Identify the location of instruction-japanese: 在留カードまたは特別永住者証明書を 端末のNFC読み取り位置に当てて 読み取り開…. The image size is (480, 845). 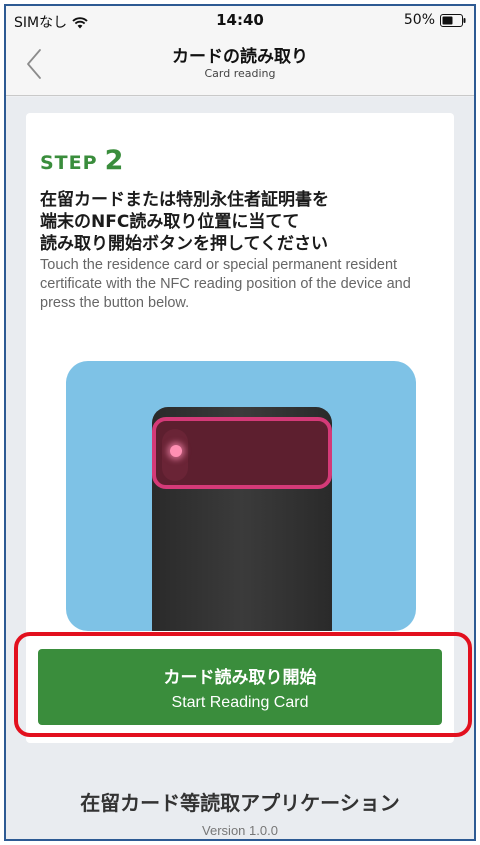
(184, 222).